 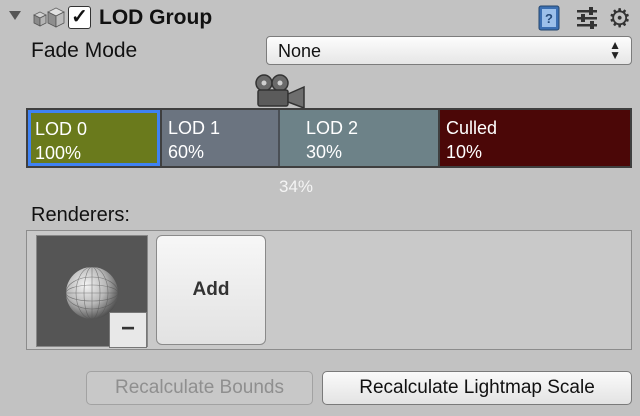 What do you see at coordinates (587, 18) in the screenshot?
I see `preset-sliders-icon` at bounding box center [587, 18].